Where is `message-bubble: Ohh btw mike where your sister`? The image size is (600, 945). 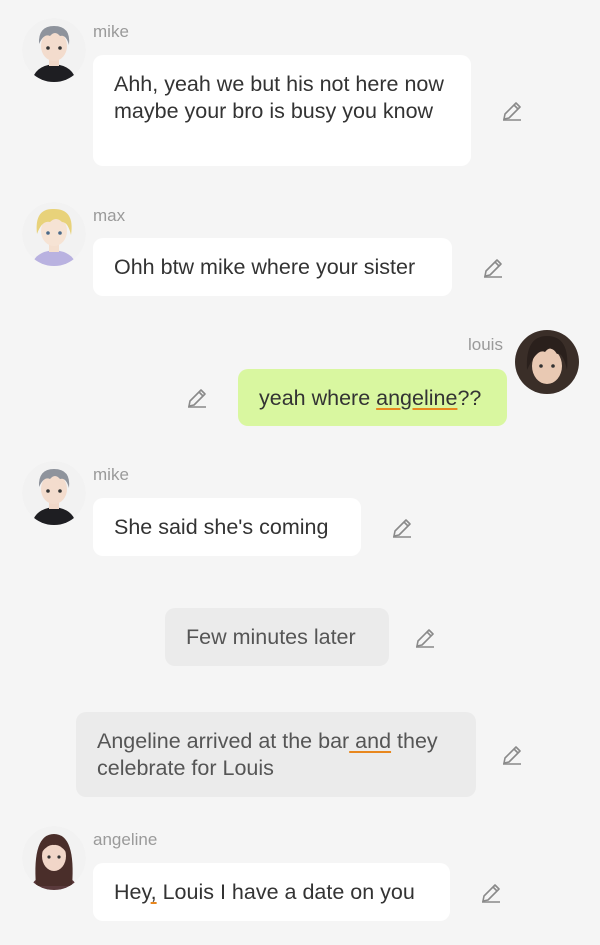
message-bubble: Ohh btw mike where your sister is located at coordinates (272, 267).